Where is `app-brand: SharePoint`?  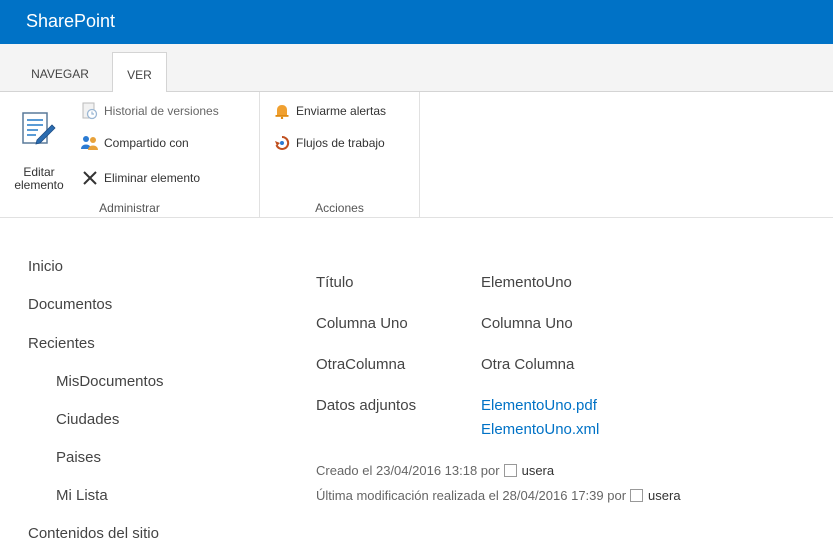
app-brand: SharePoint is located at coordinates (70, 21).